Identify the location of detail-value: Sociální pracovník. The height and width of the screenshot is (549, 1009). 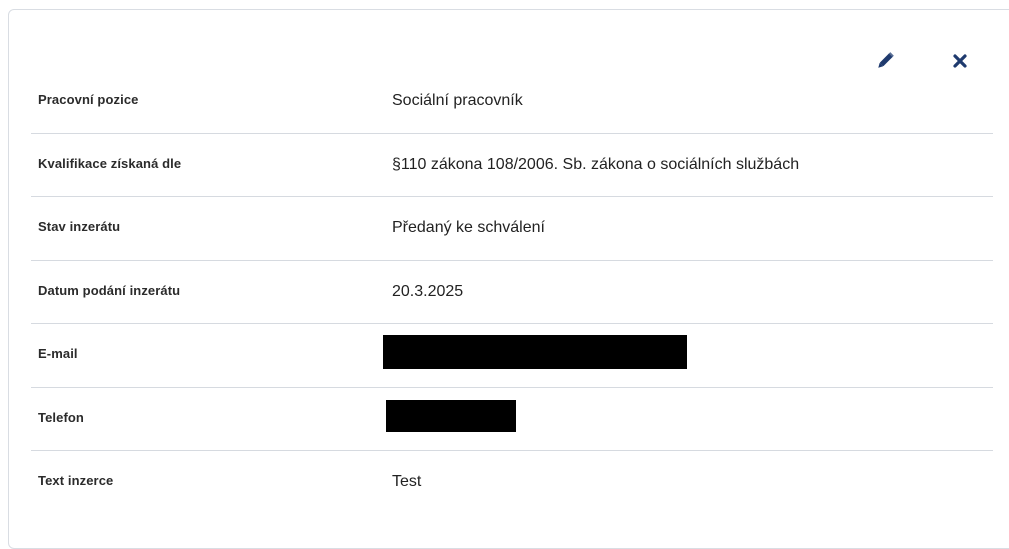
(457, 100).